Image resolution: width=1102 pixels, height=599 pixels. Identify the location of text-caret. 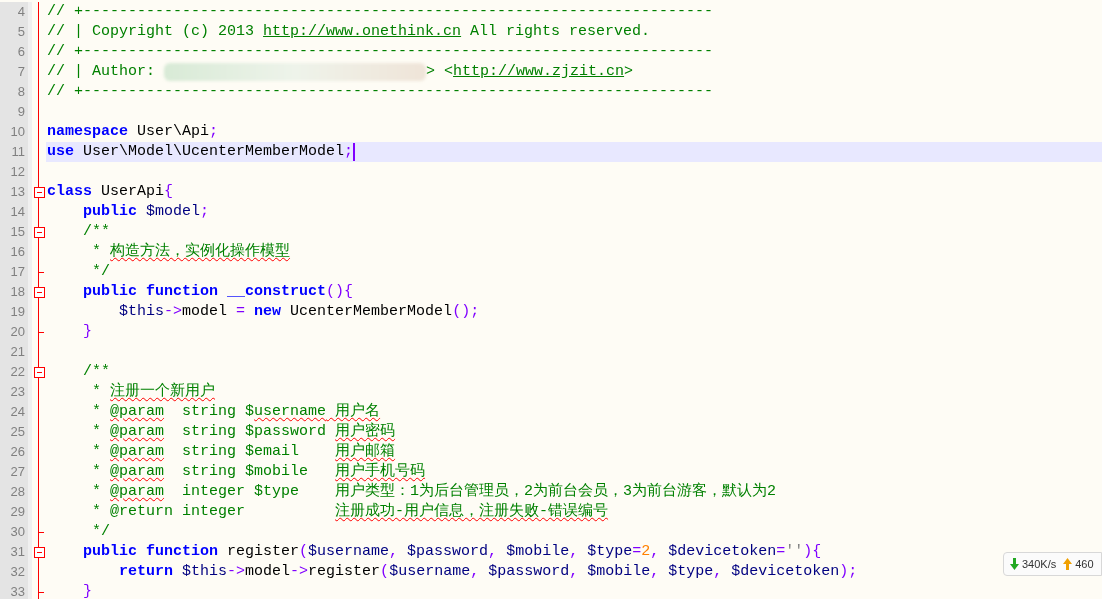
(354, 152).